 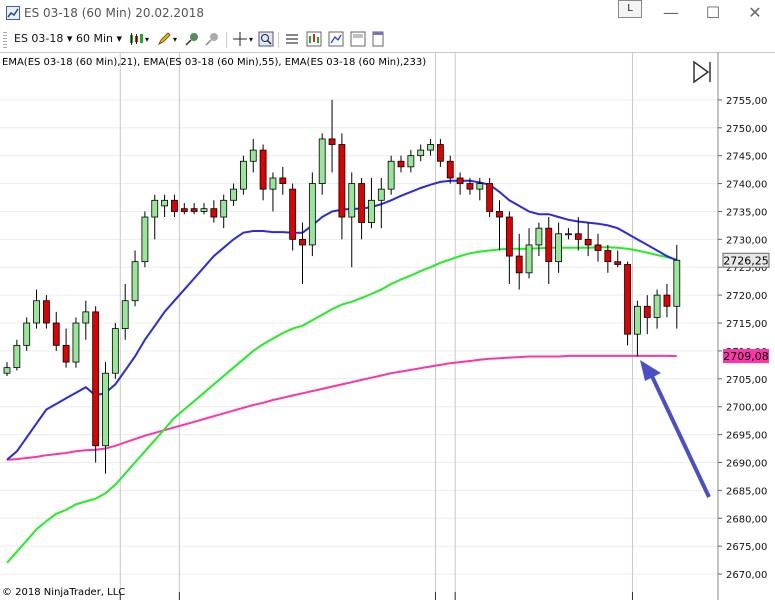 What do you see at coordinates (746, 240) in the screenshot?
I see `price-tick-label: 2730,00` at bounding box center [746, 240].